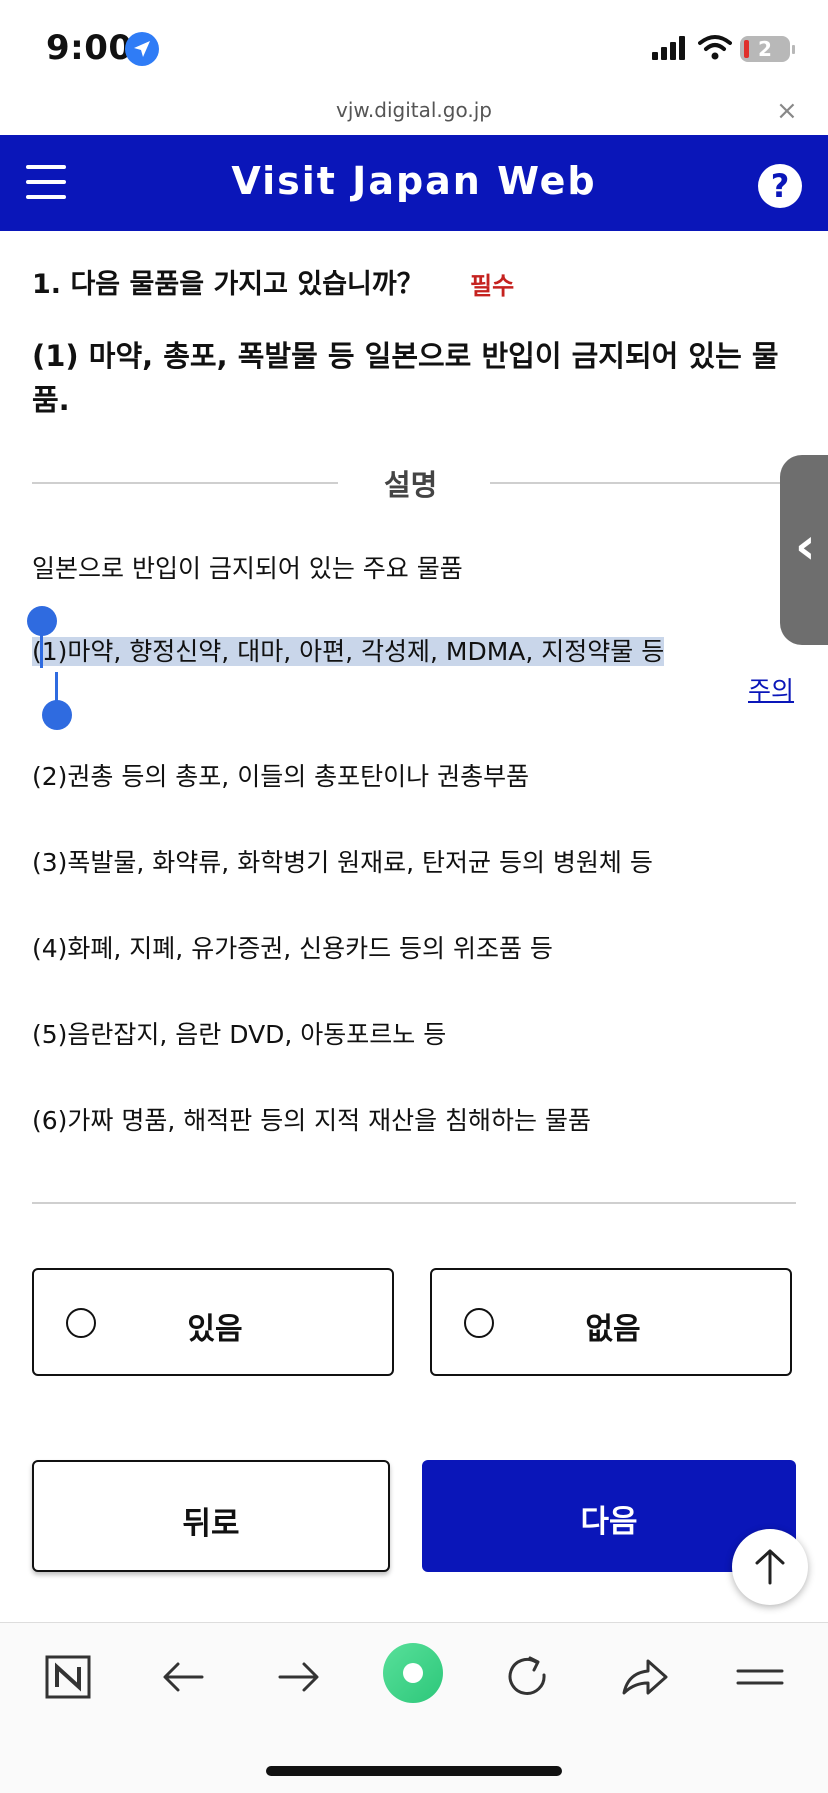  I want to click on url-bar: vjw.digital.go.jp ×, so click(414, 115).